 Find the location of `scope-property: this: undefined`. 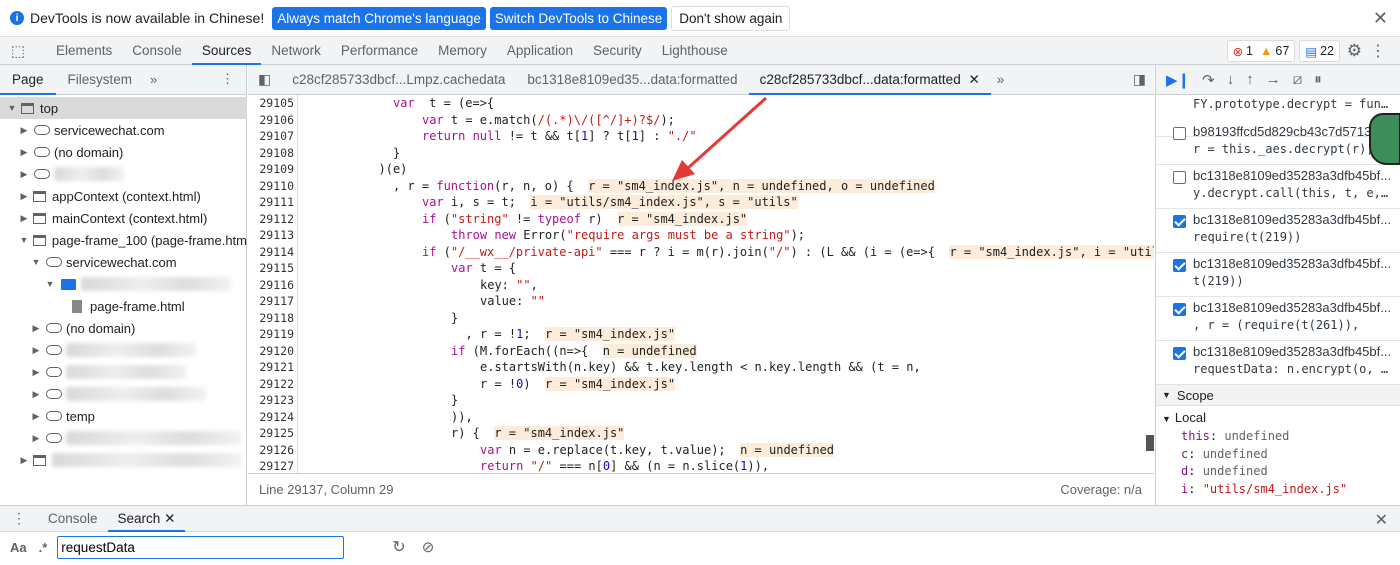

scope-property: this: undefined is located at coordinates (1235, 436).